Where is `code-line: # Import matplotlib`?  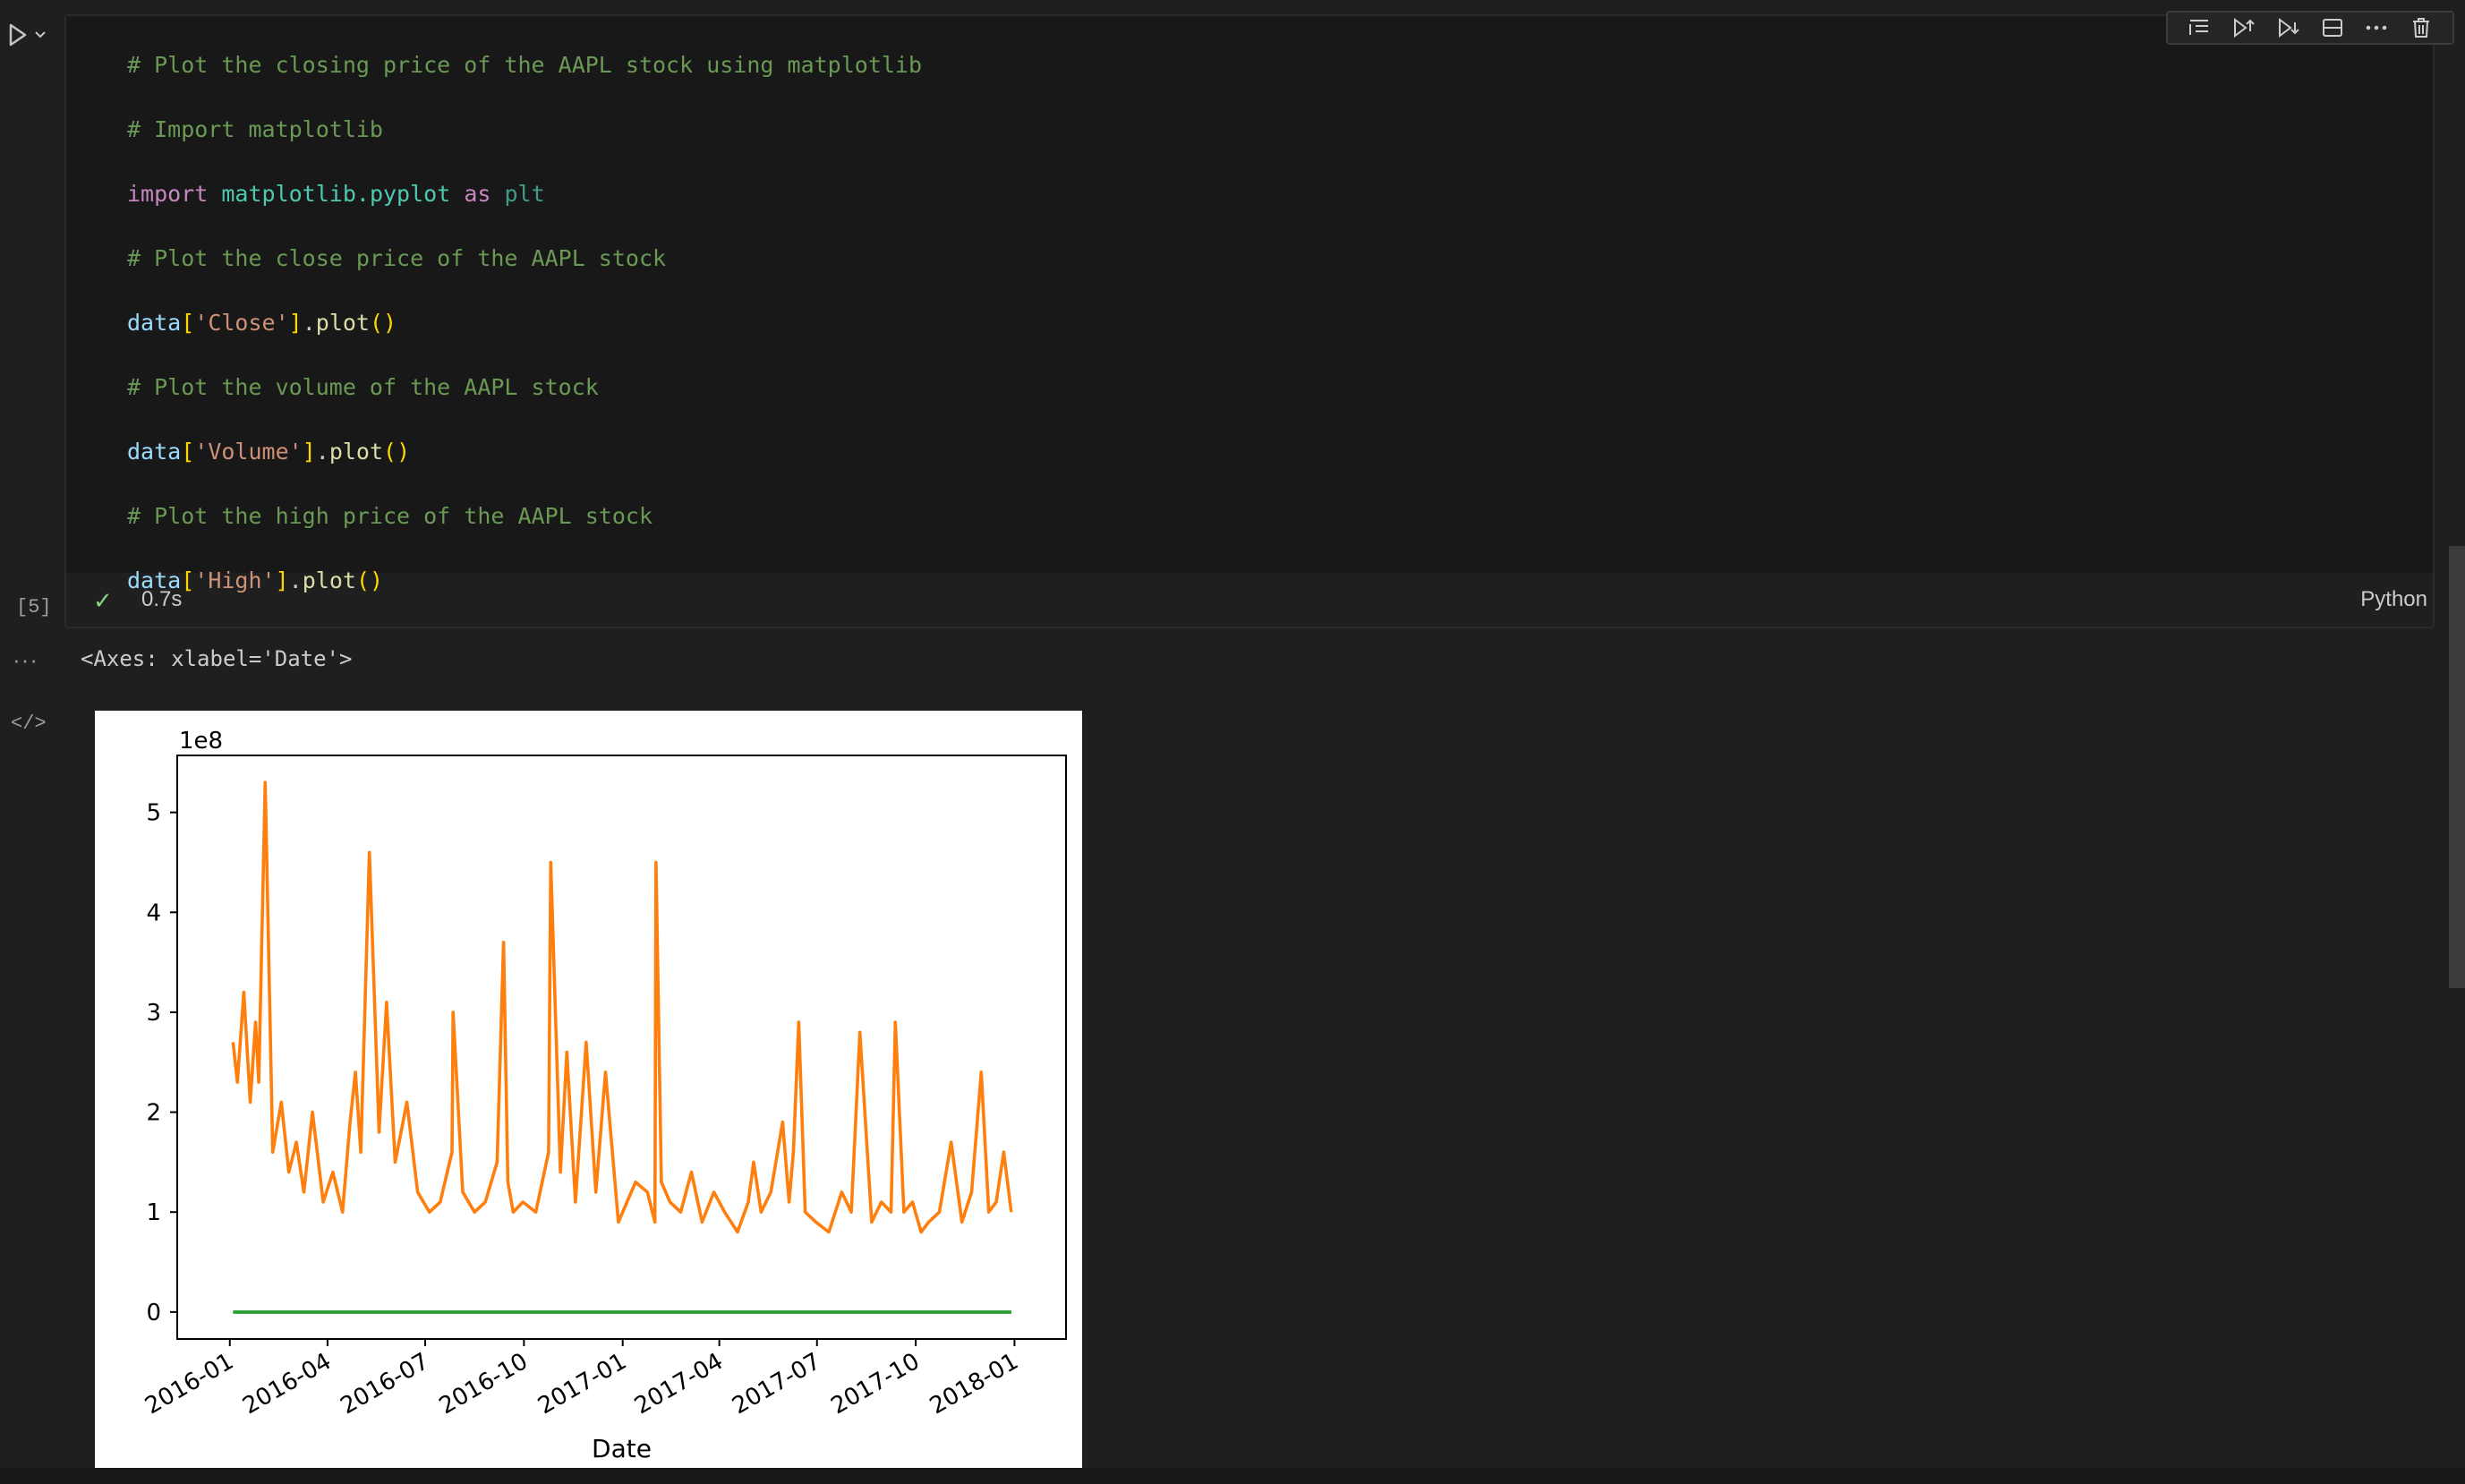 code-line: # Import matplotlib is located at coordinates (255, 129).